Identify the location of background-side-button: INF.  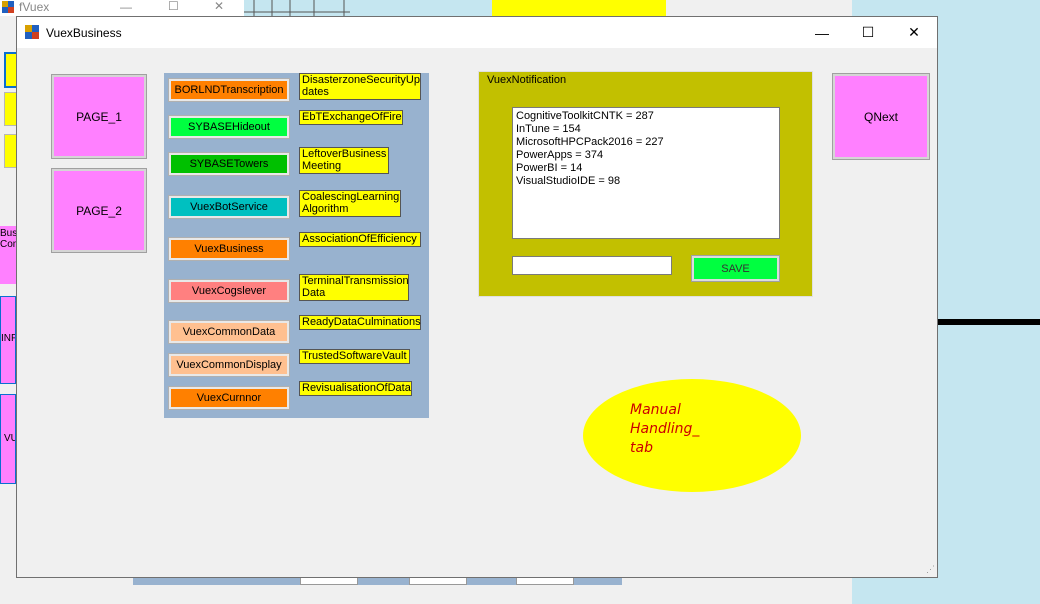
(8, 340).